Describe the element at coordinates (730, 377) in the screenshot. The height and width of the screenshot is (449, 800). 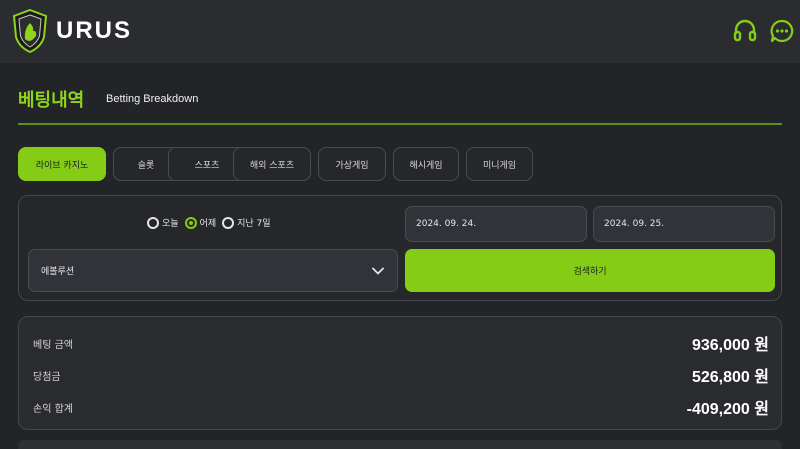
I see `winnings-value: 526,800 원` at that location.